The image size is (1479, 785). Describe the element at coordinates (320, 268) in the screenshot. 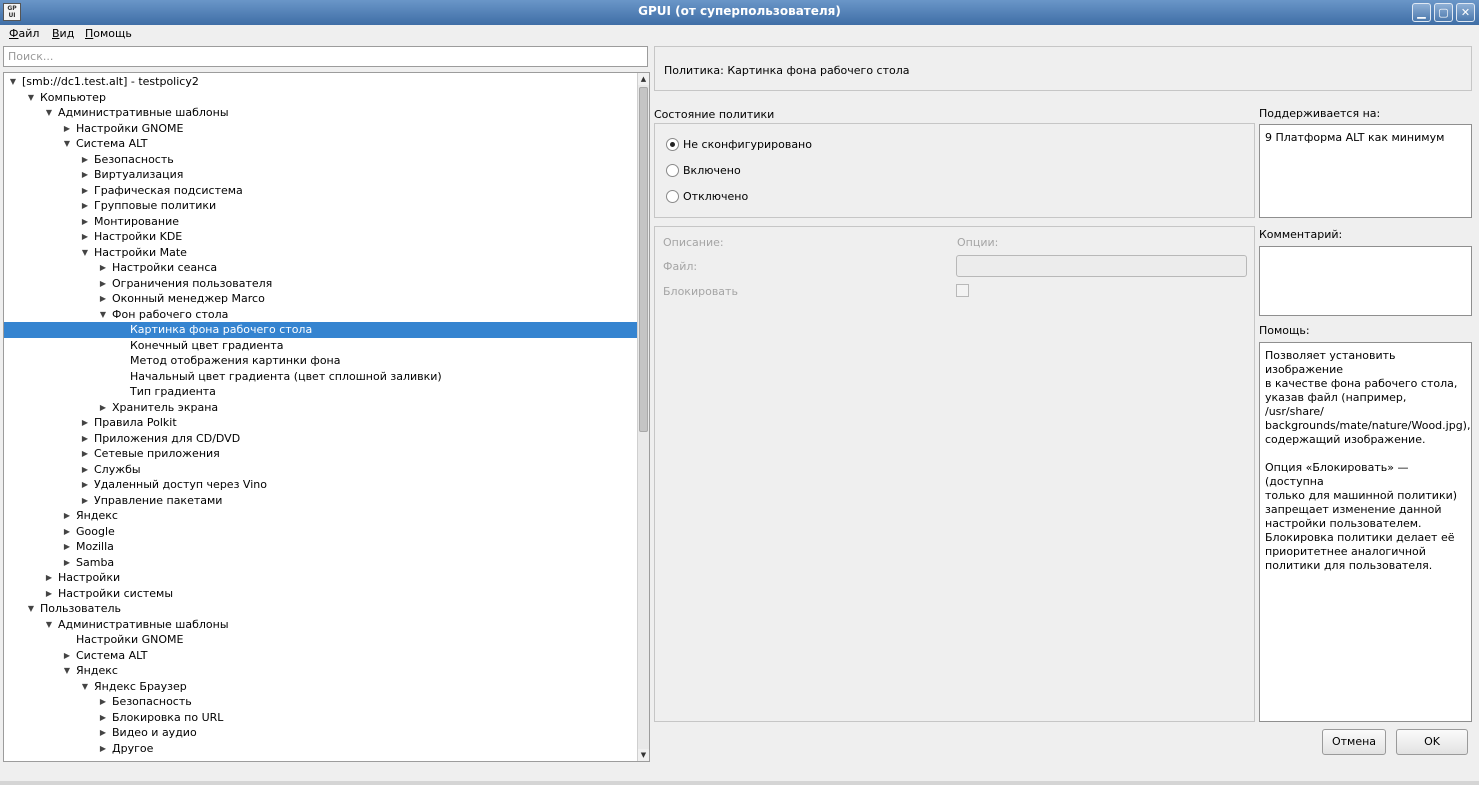

I see `tree-item: ▶ Настройки сеанса` at that location.